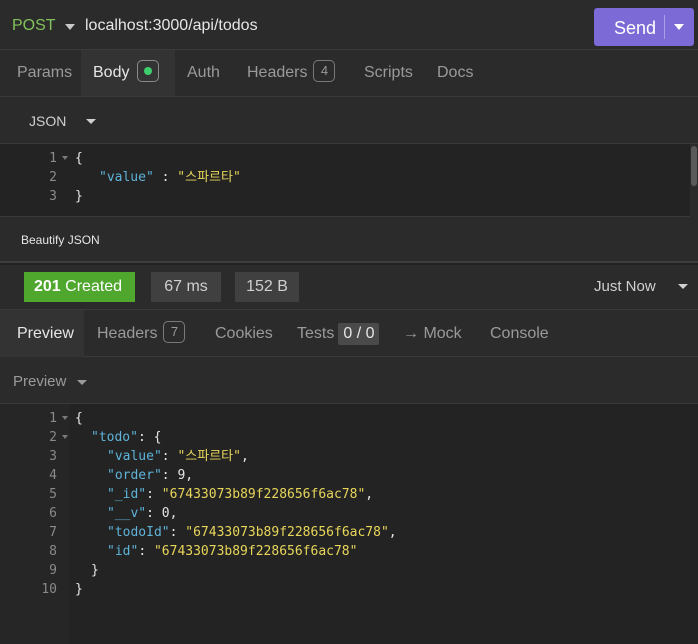 The height and width of the screenshot is (644, 698). I want to click on code-line: "order": 9,, so click(150, 475).